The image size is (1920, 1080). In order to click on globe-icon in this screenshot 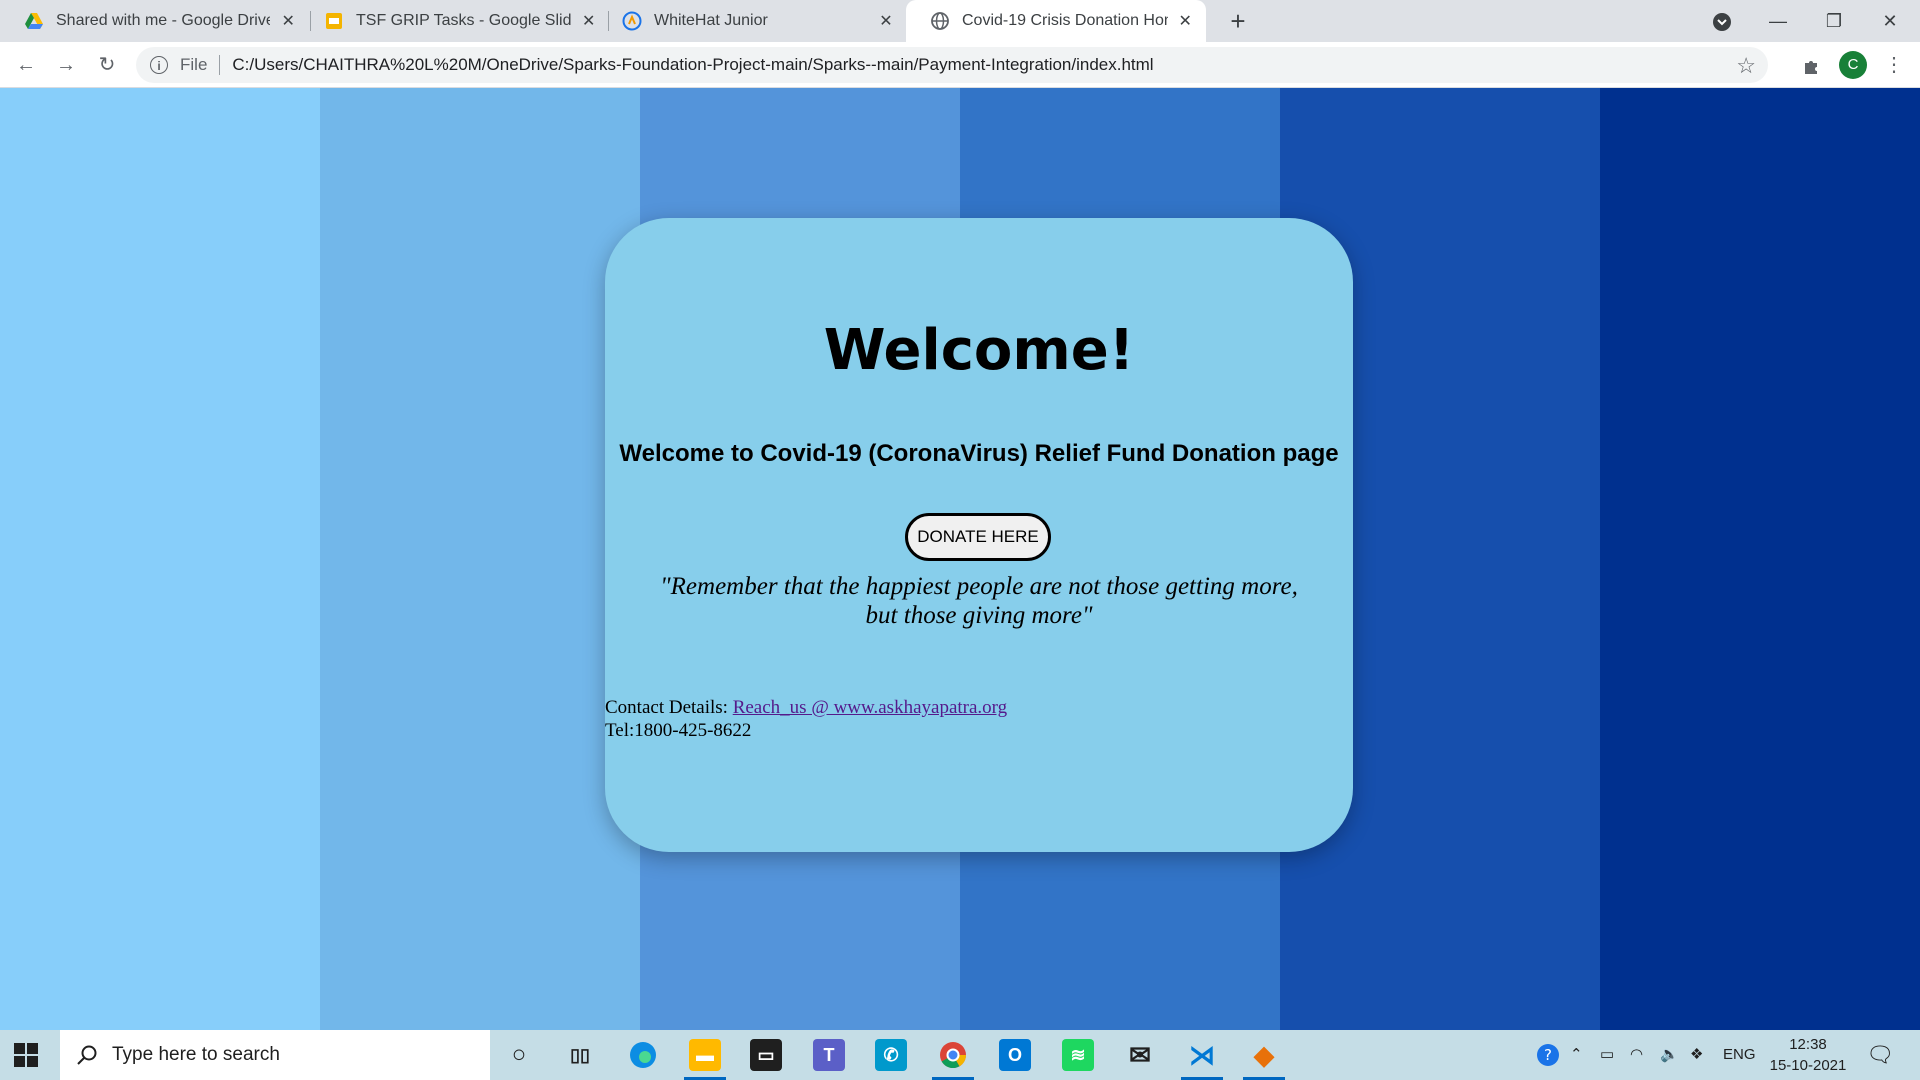, I will do `click(940, 21)`.